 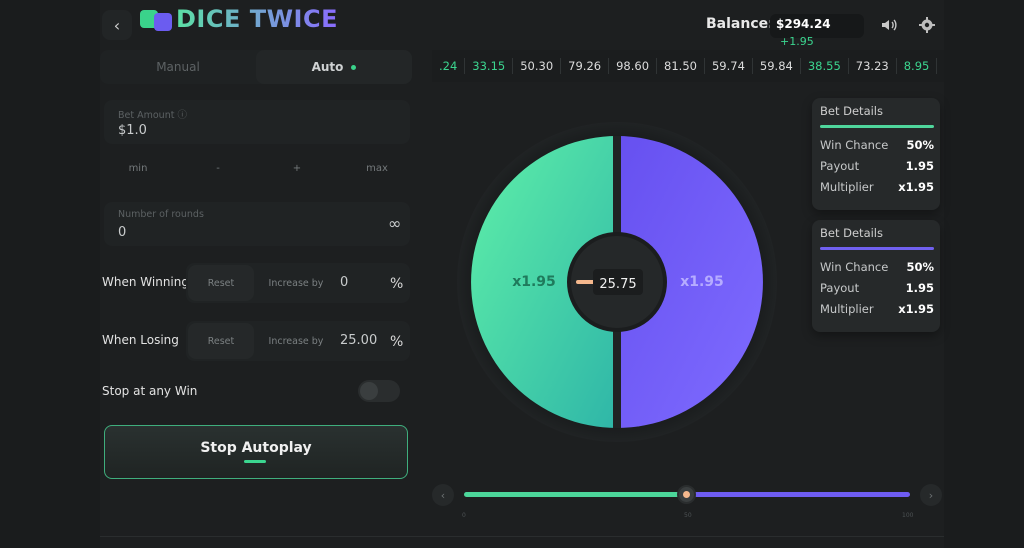 What do you see at coordinates (740, 24) in the screenshot?
I see `balance-label: Balance:` at bounding box center [740, 24].